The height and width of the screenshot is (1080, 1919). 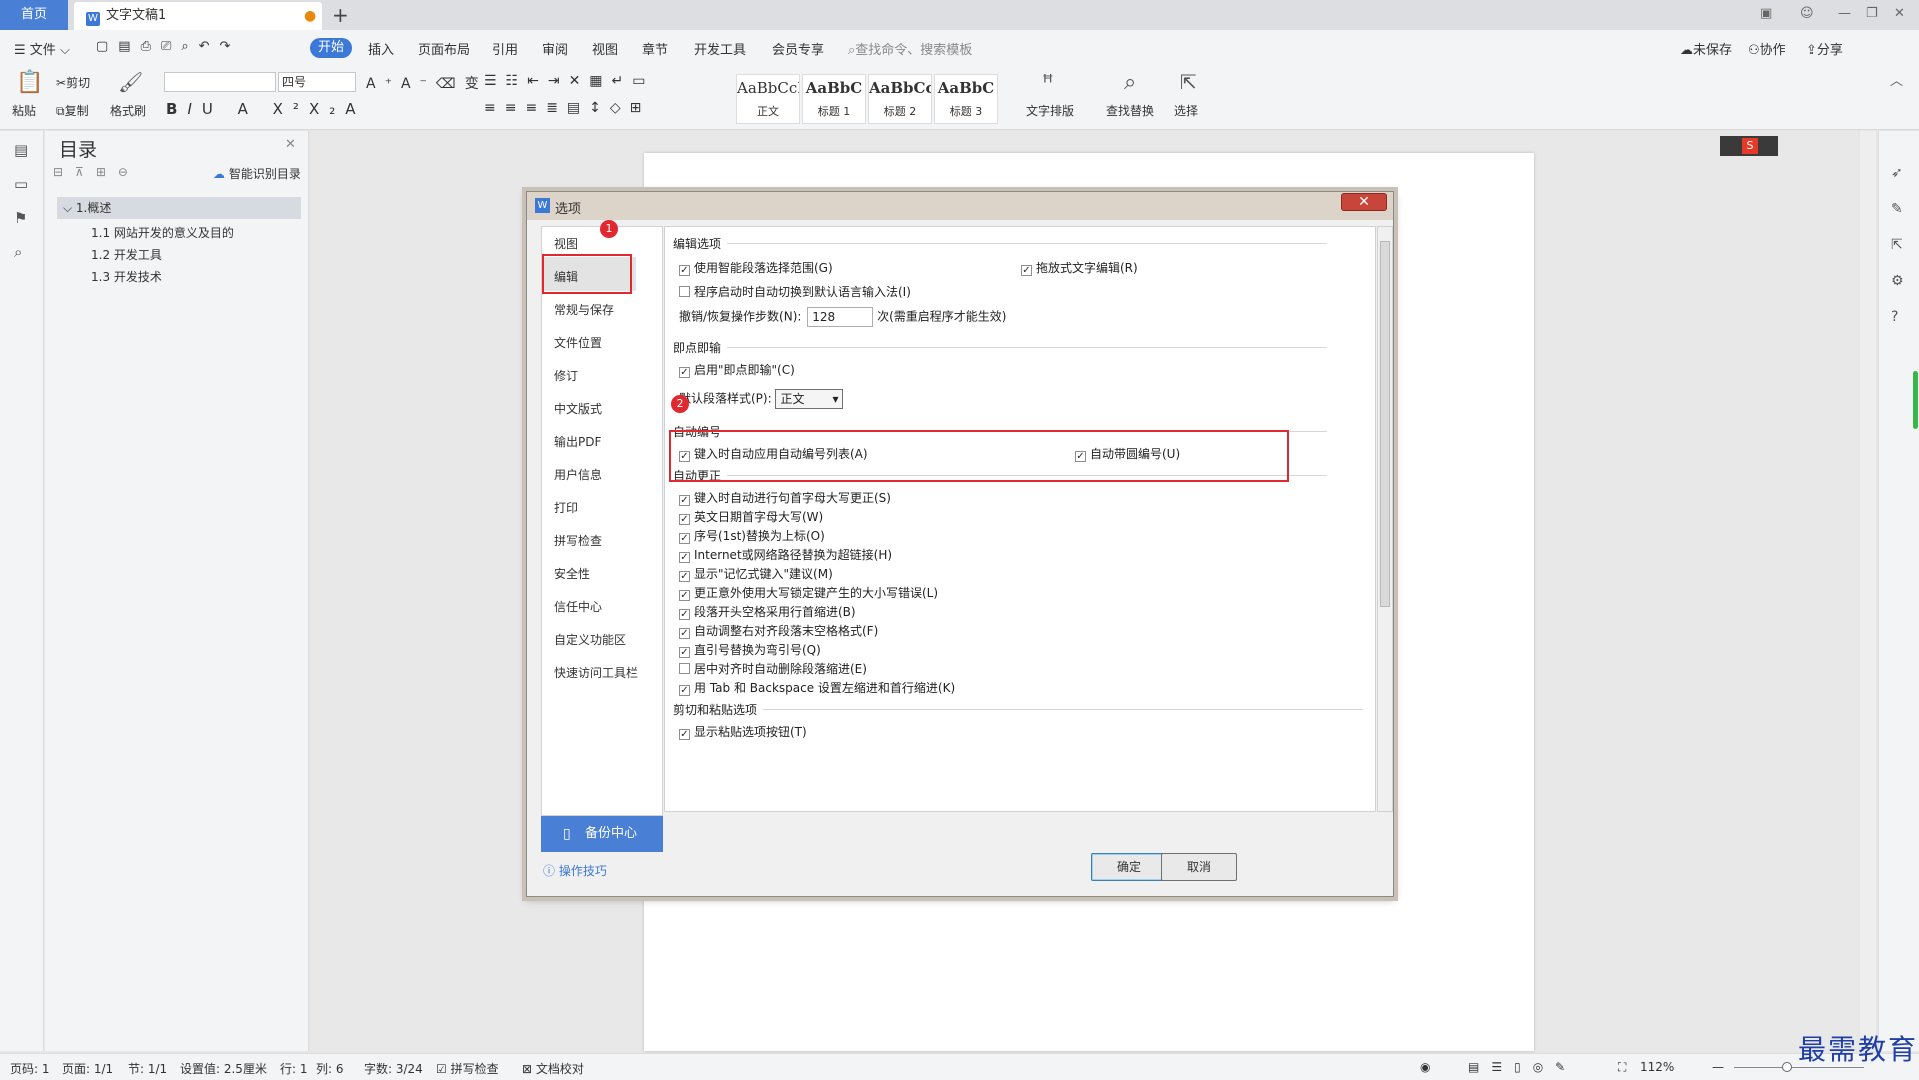 I want to click on opt-autocorrect-2: ✓ 英文日期首字母大写(W), so click(x=751, y=516).